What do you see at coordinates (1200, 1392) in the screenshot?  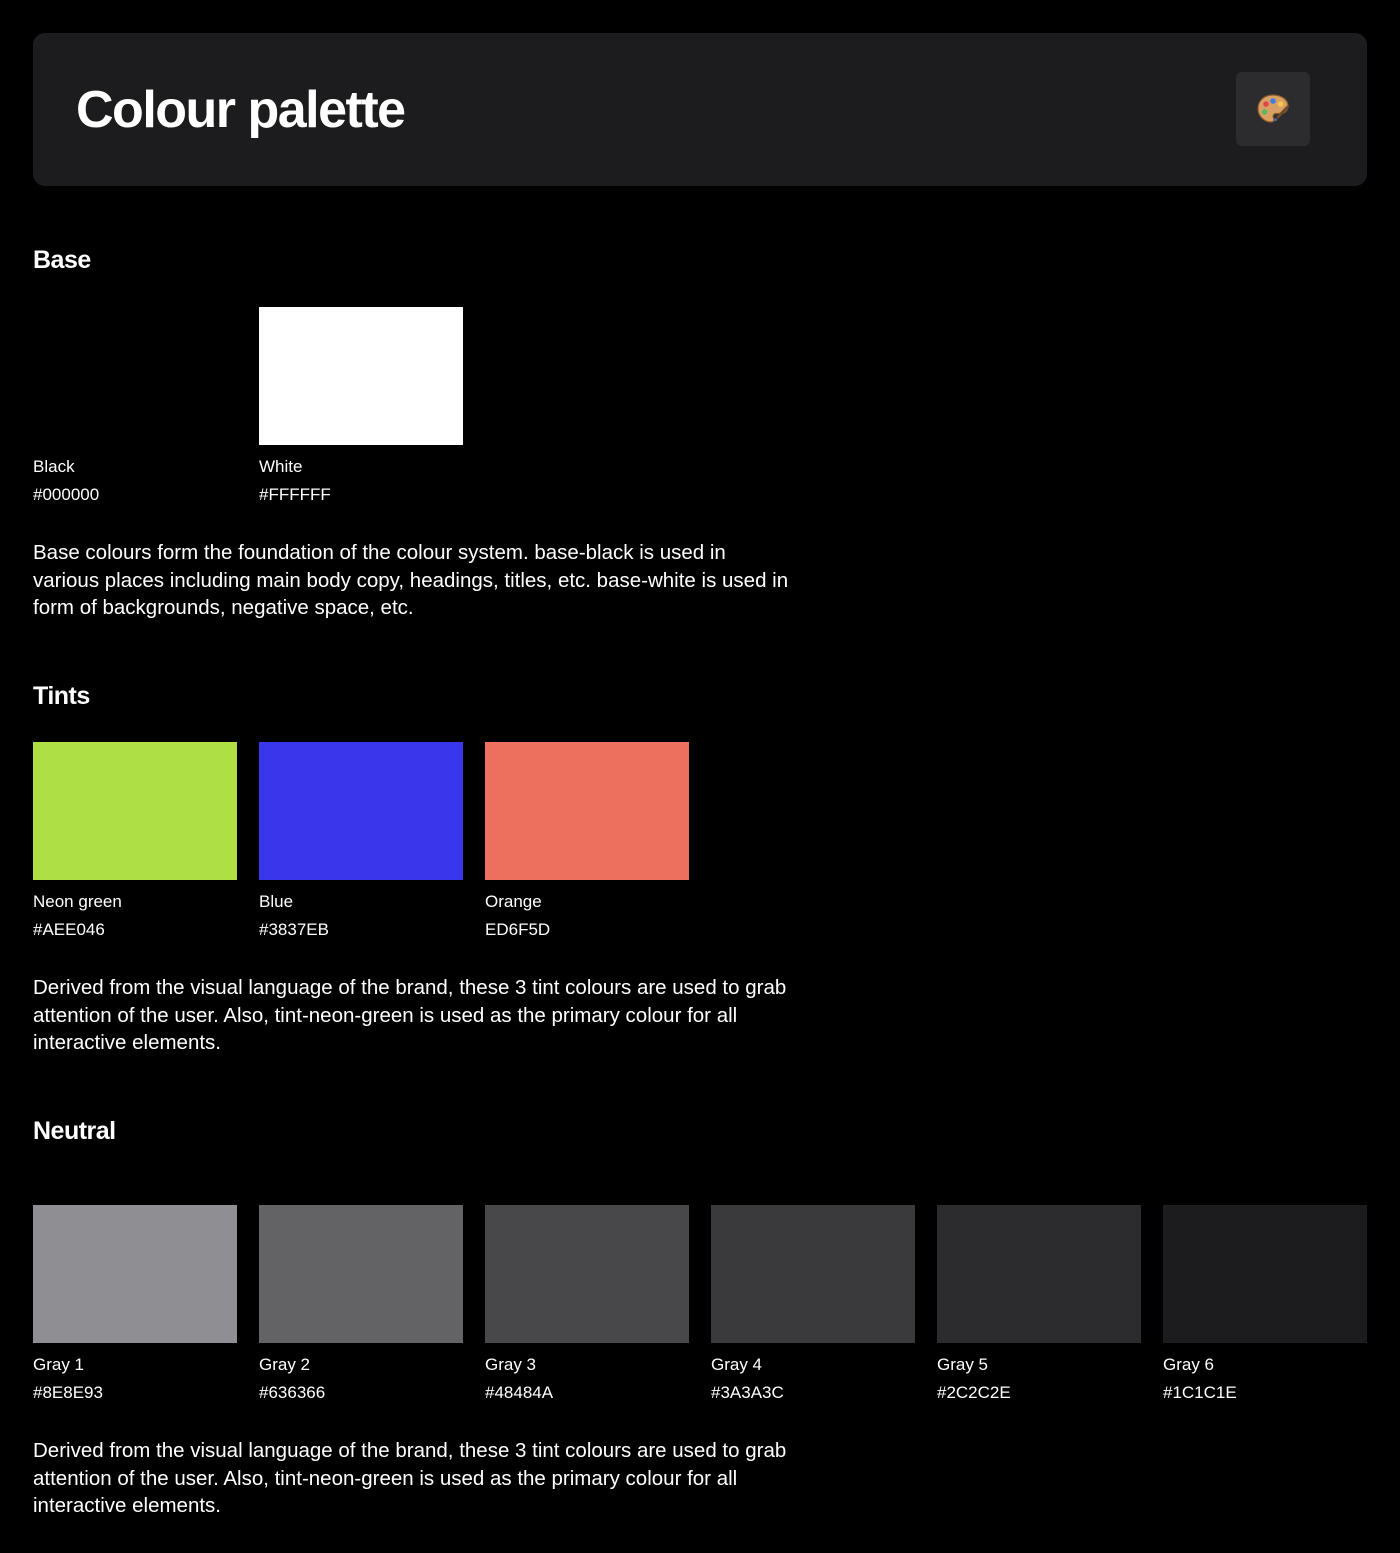 I see `swatch-hex: #1C1C1E` at bounding box center [1200, 1392].